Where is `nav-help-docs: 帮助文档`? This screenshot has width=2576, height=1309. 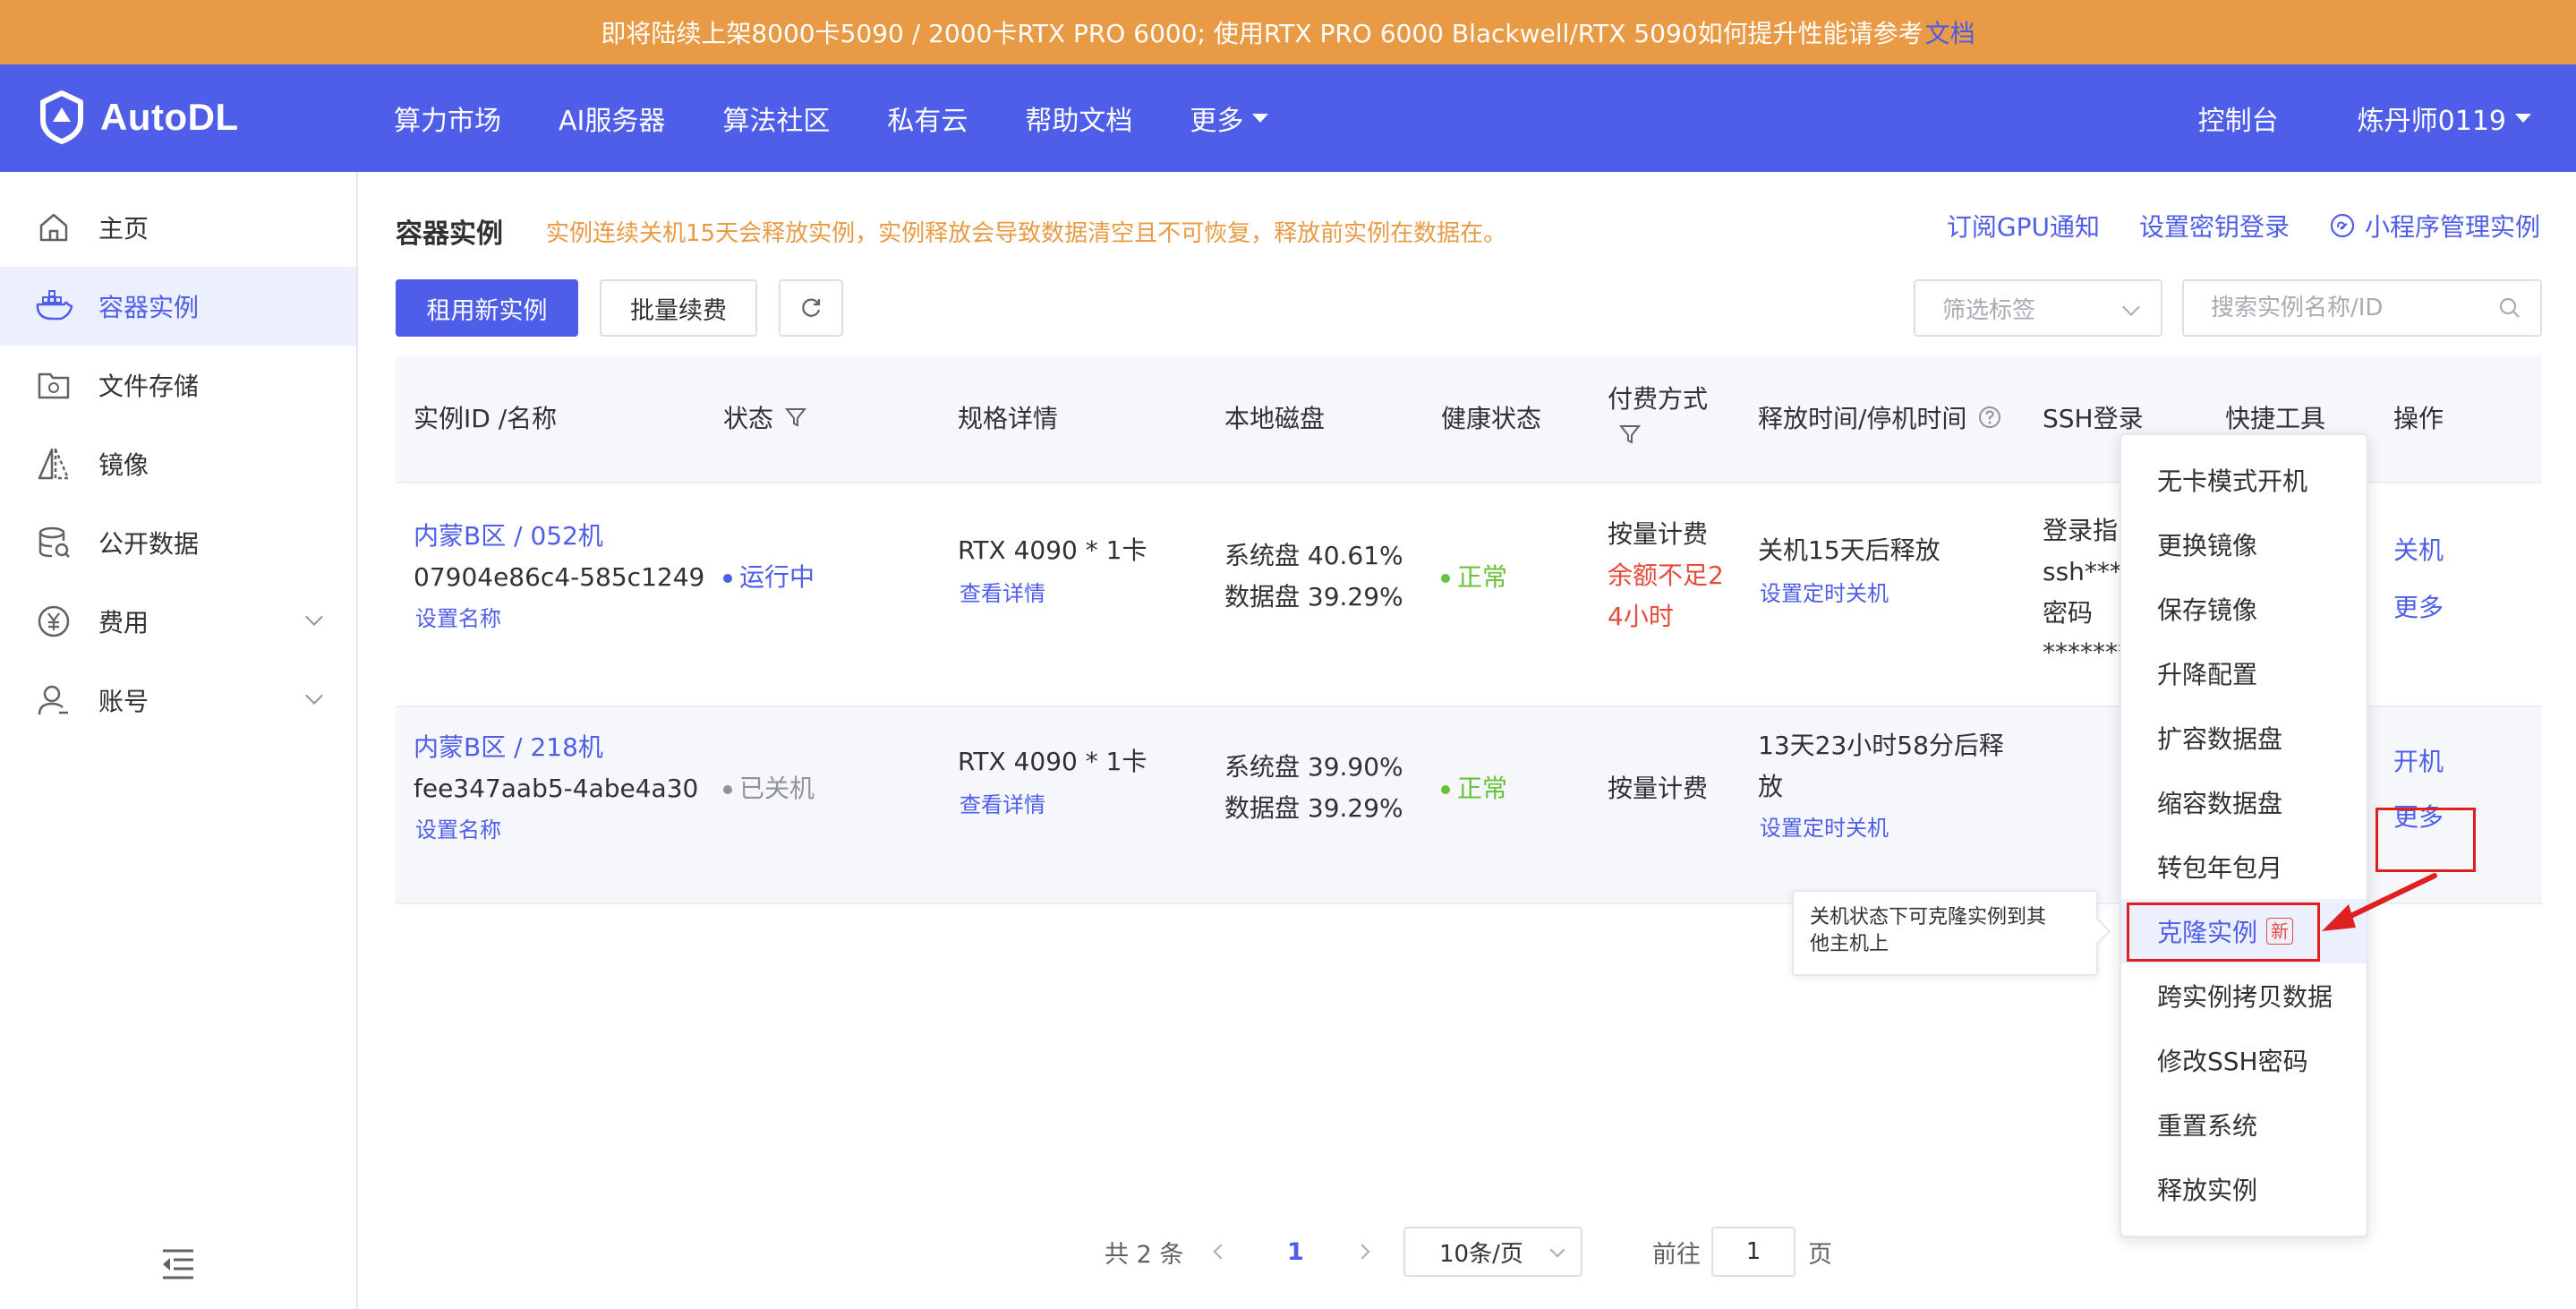 nav-help-docs: 帮助文档 is located at coordinates (1078, 118).